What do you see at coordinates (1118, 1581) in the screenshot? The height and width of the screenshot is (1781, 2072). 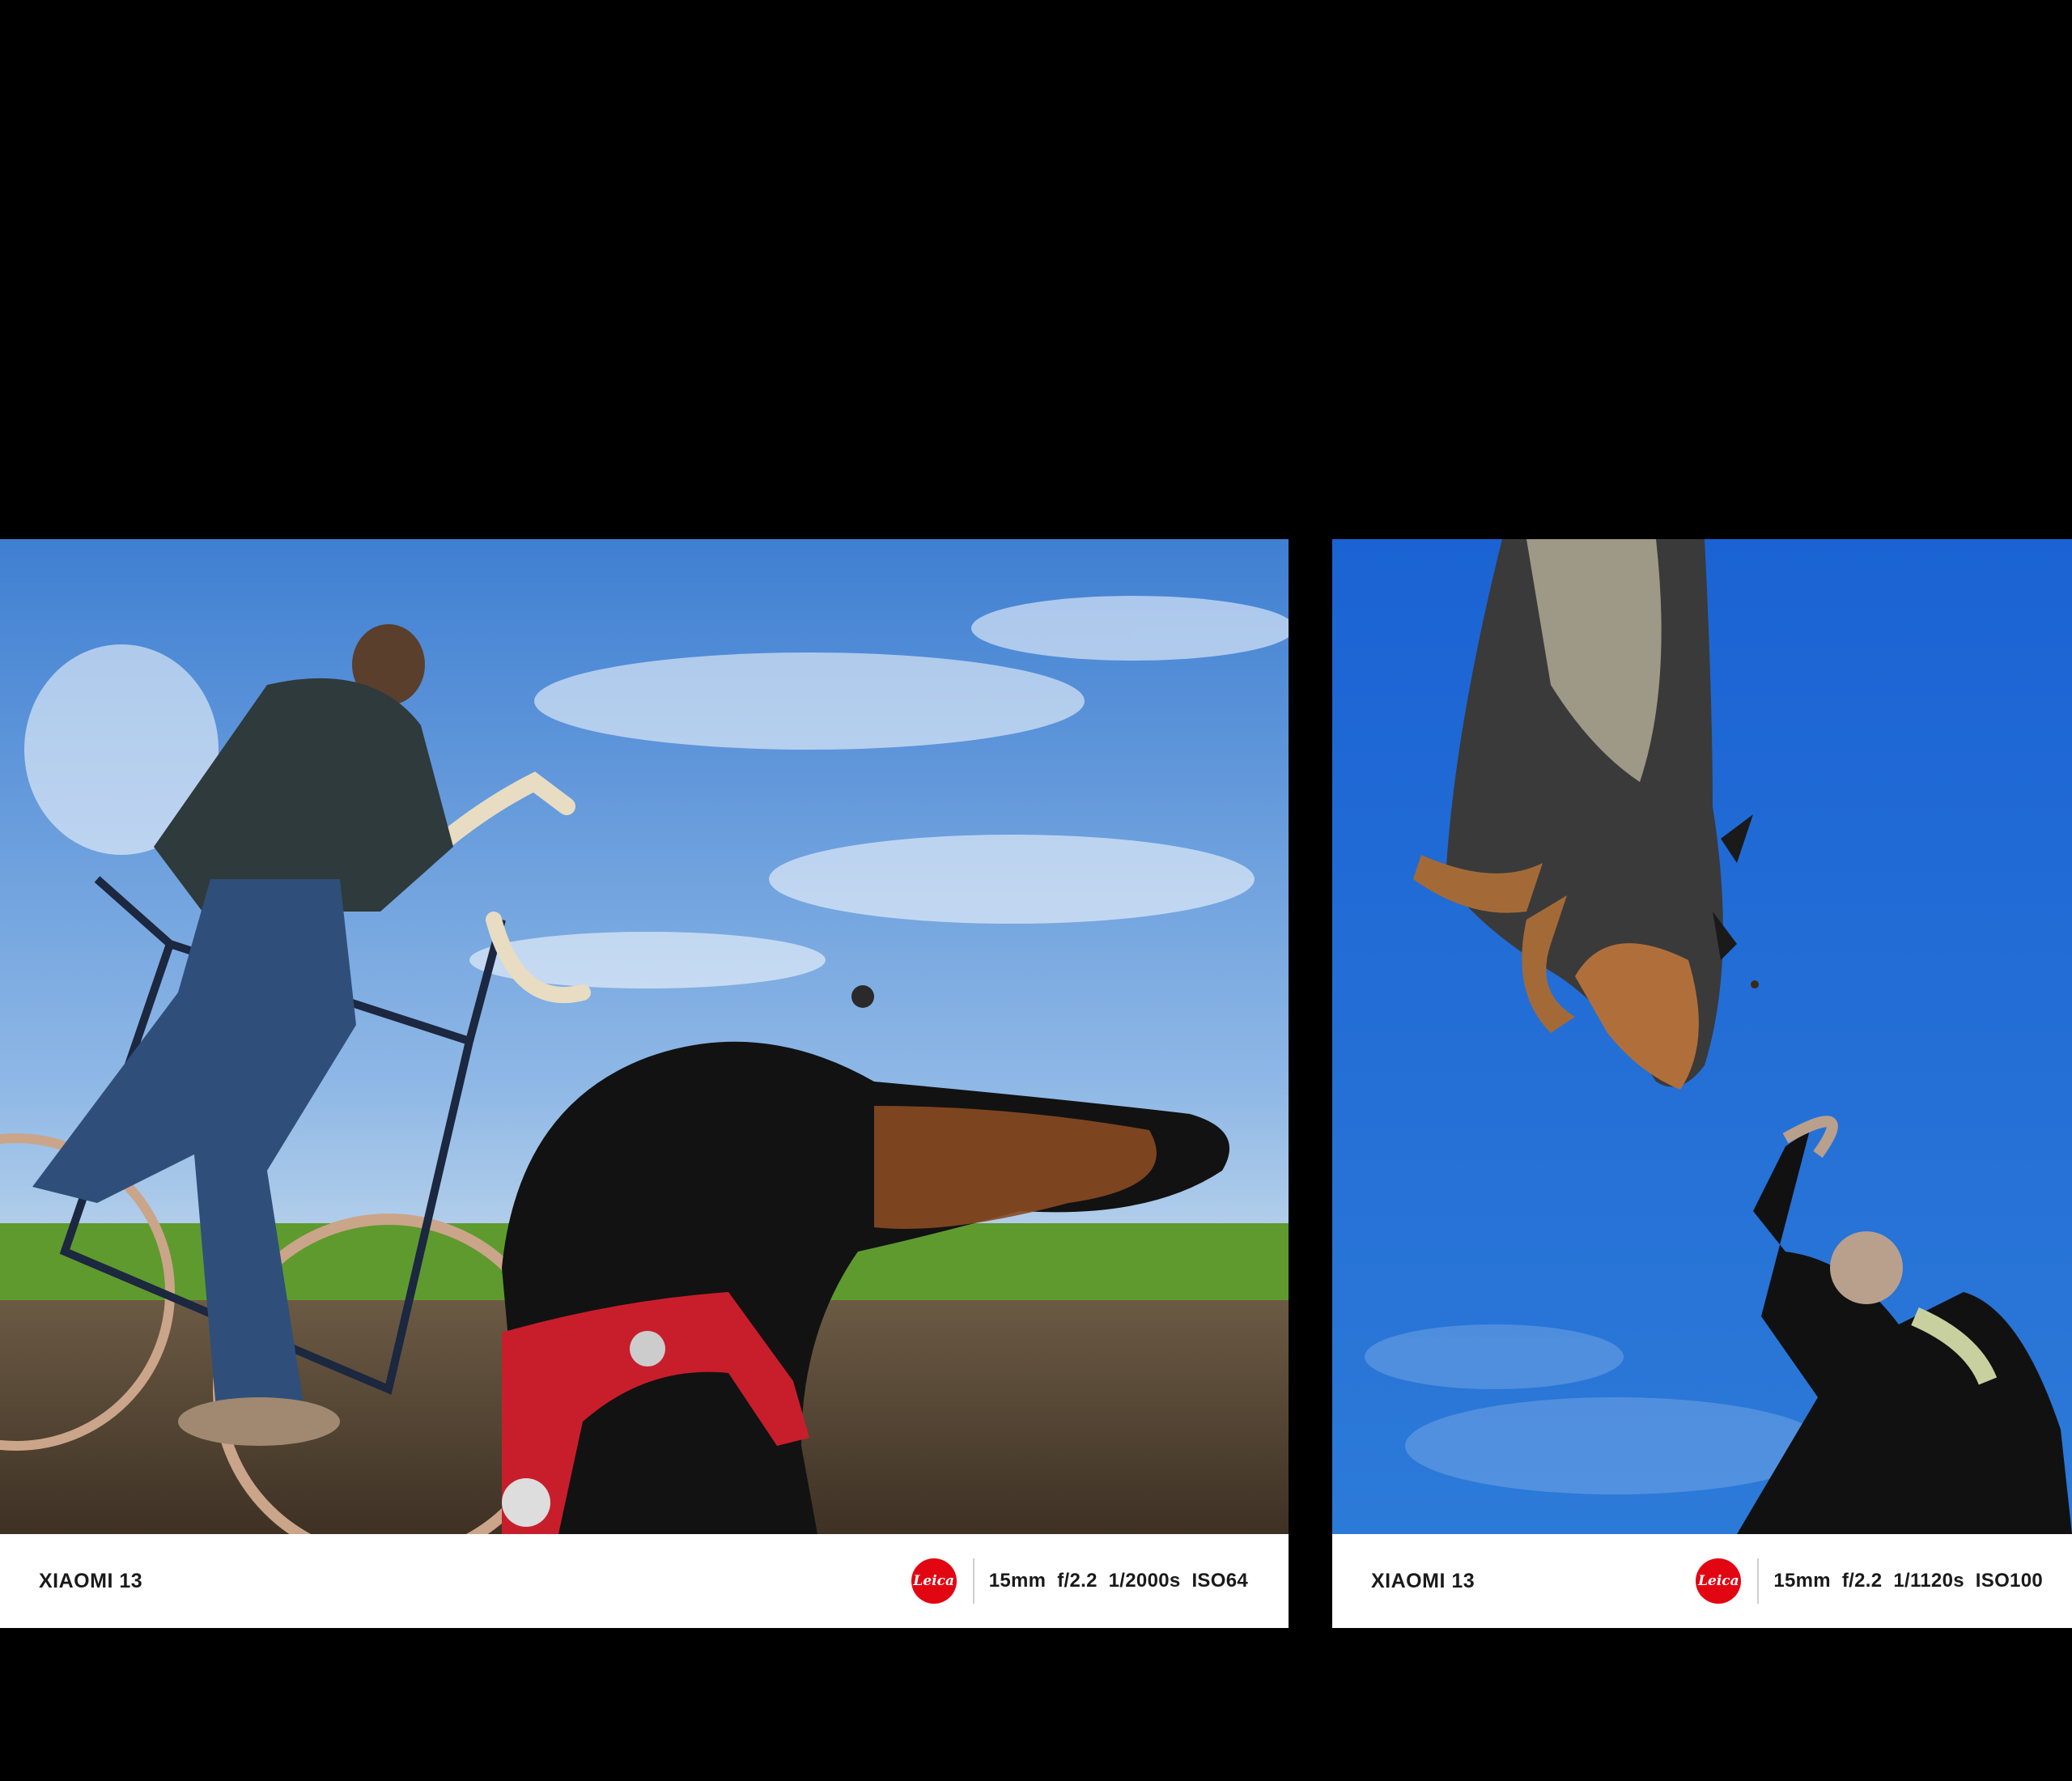 I see `exif-text: 15mm f/2.2 1/2000s ISO64` at bounding box center [1118, 1581].